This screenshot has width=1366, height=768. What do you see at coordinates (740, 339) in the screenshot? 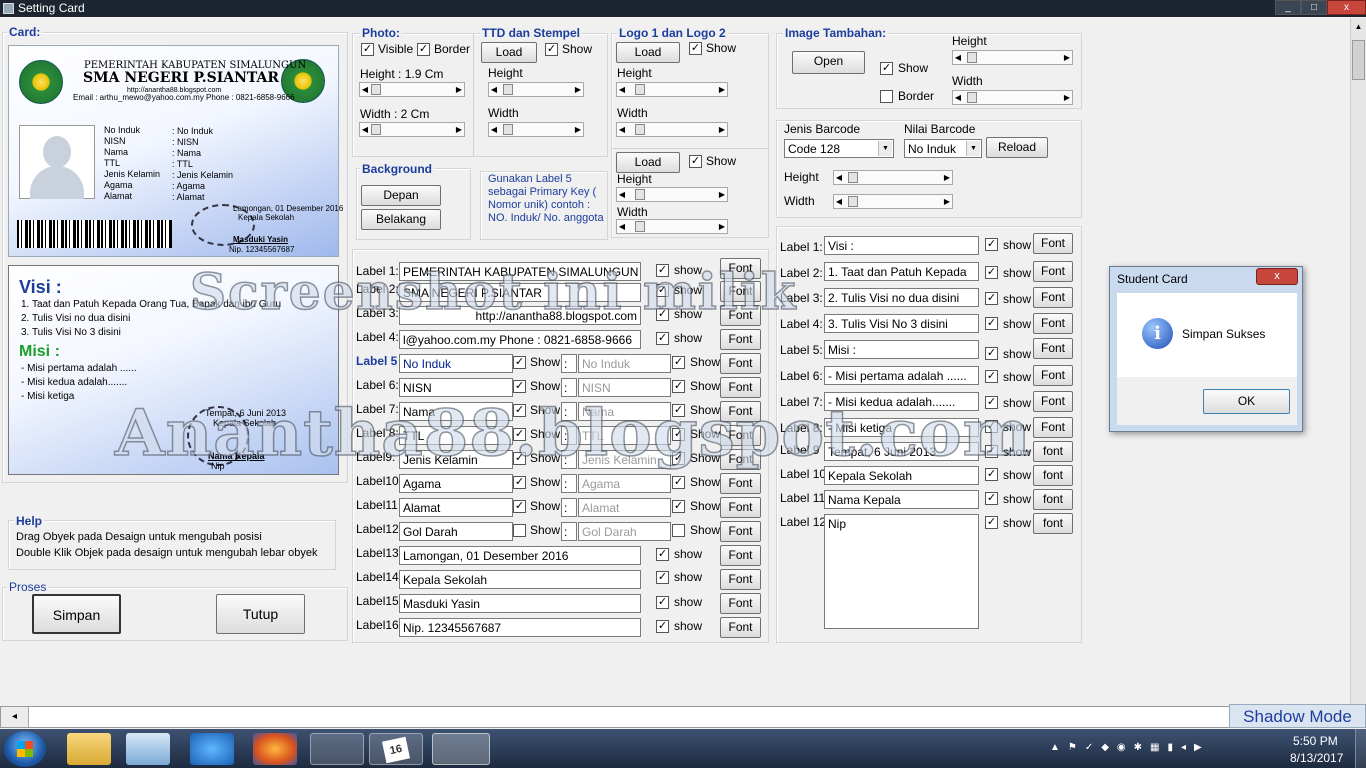
I see `front-label-font-button: Font` at bounding box center [740, 339].